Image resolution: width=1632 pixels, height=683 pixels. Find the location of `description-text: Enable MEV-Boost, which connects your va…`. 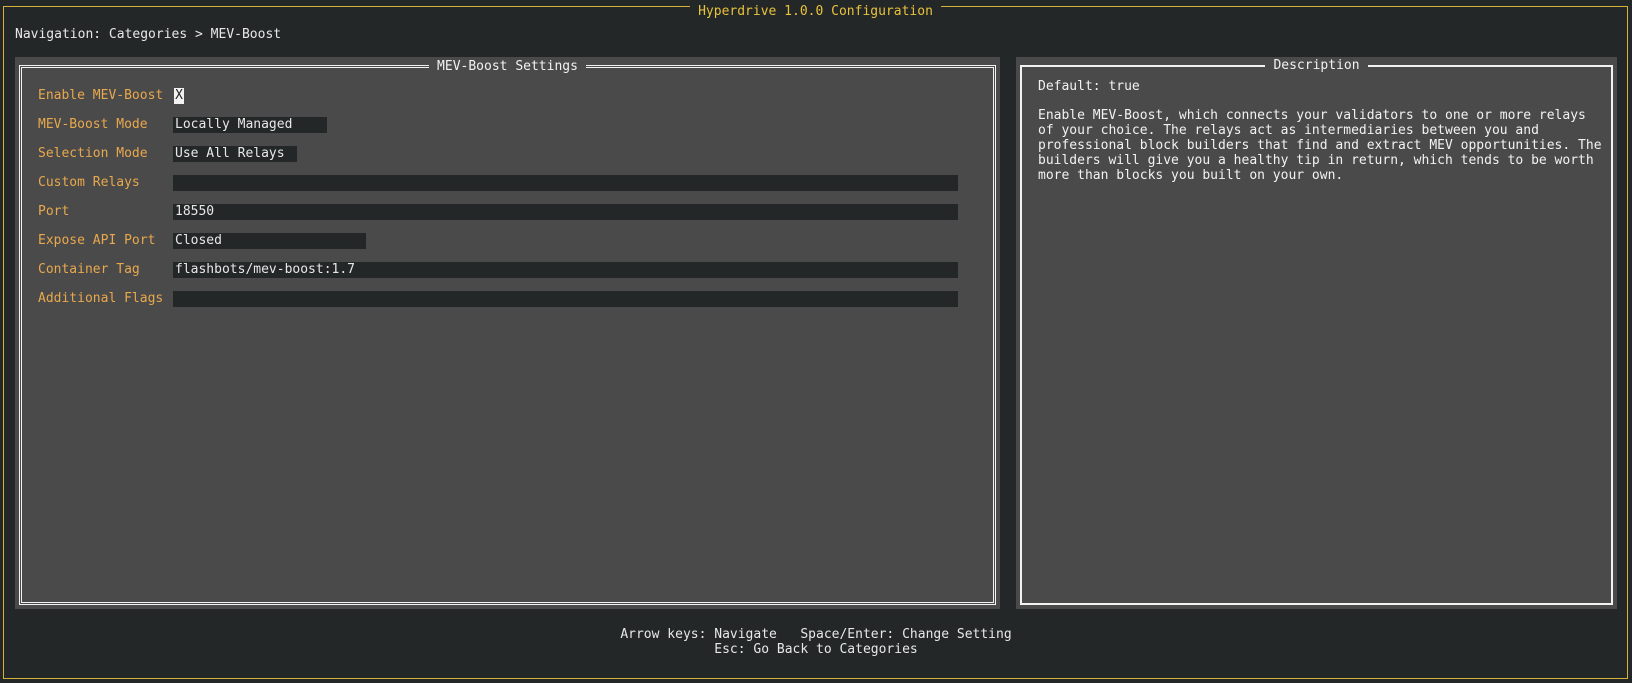

description-text: Enable MEV-Boost, which connects your va… is located at coordinates (1324, 145).